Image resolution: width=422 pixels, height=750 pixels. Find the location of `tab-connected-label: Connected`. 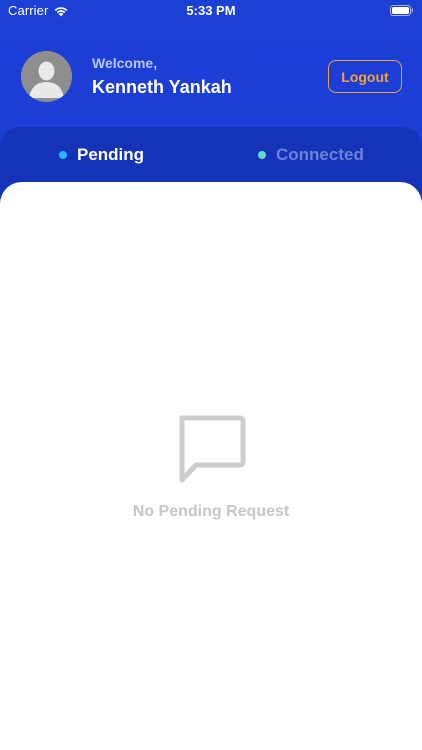

tab-connected-label: Connected is located at coordinates (320, 154).